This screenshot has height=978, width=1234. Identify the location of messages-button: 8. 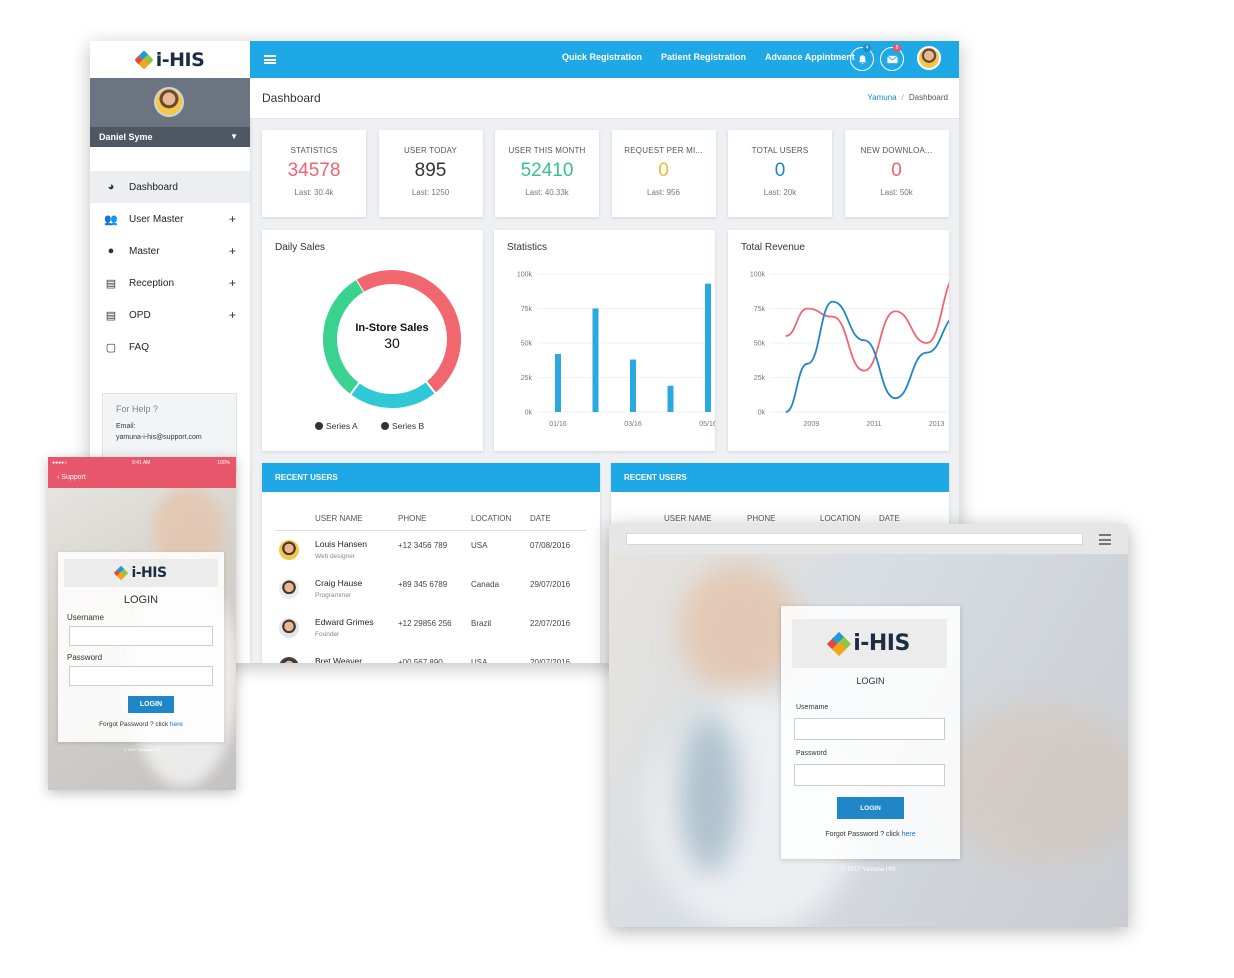
(892, 57).